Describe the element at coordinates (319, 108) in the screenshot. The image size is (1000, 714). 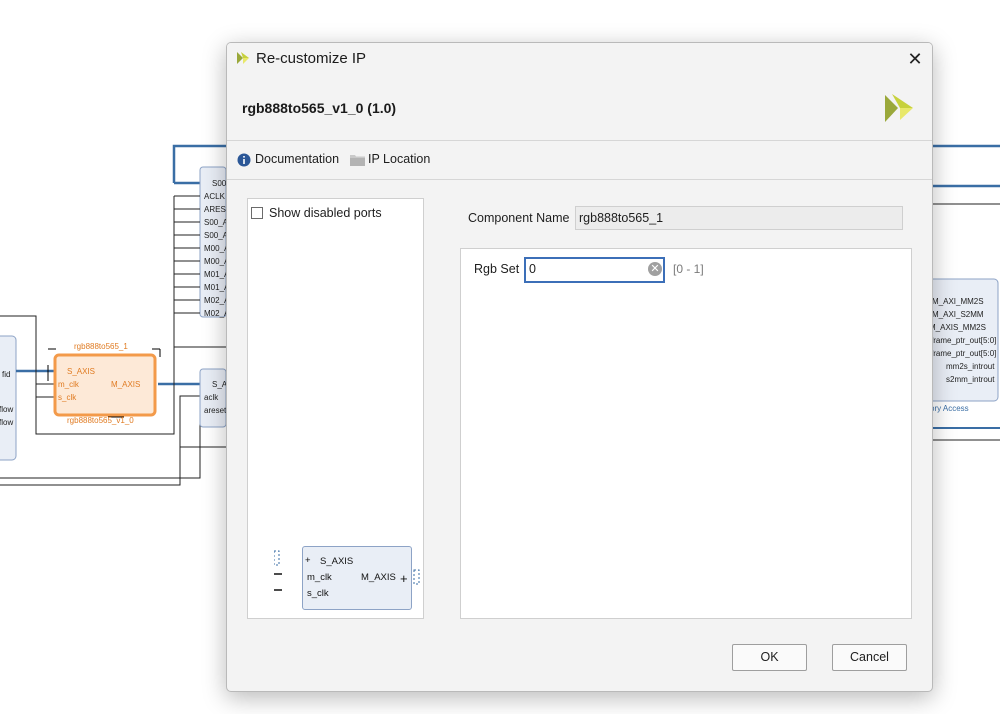
I see `ip-header-title: rgb888to565_v1_0 (1.0)` at that location.